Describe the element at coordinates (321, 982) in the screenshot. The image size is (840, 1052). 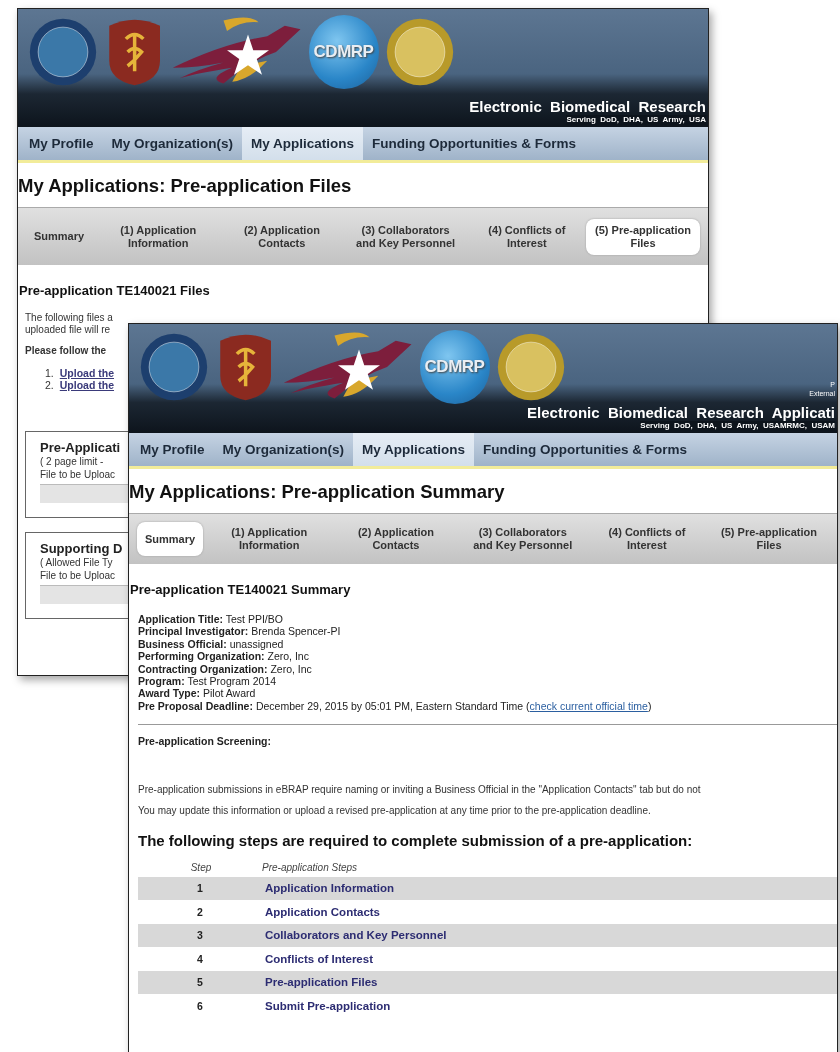
I see `step-link: Pre-application Files` at that location.